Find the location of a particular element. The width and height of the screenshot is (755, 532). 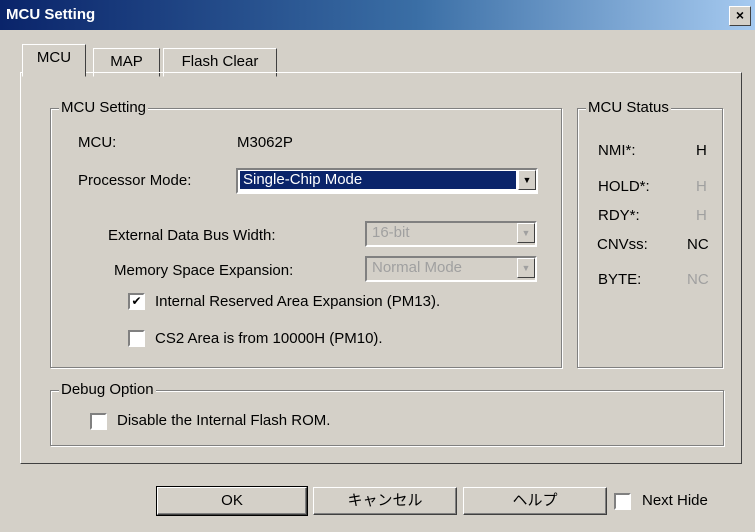

ok-button: OK is located at coordinates (232, 501).